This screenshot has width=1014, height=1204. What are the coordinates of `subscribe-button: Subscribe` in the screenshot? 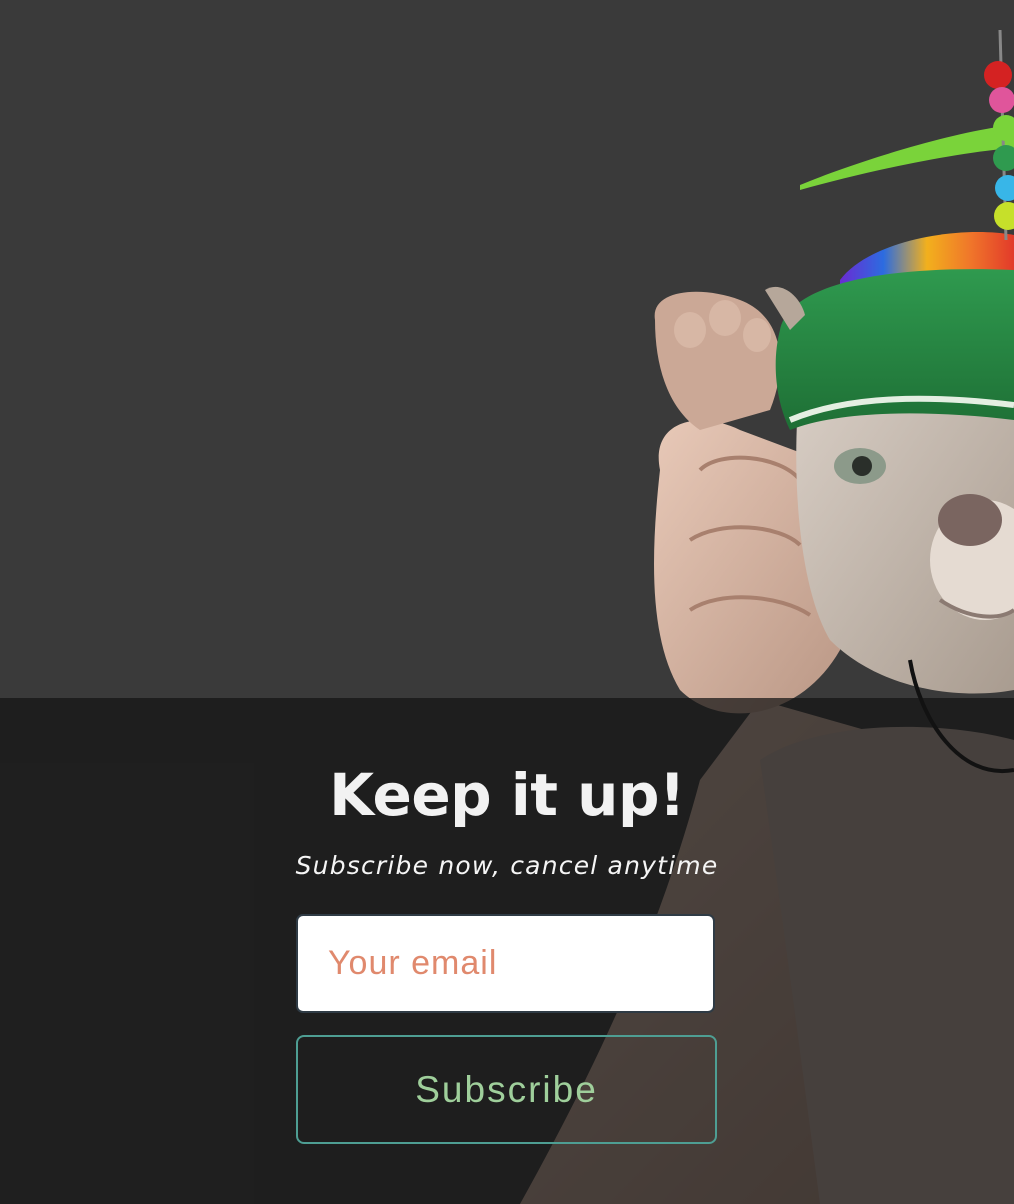 It's located at (506, 1089).